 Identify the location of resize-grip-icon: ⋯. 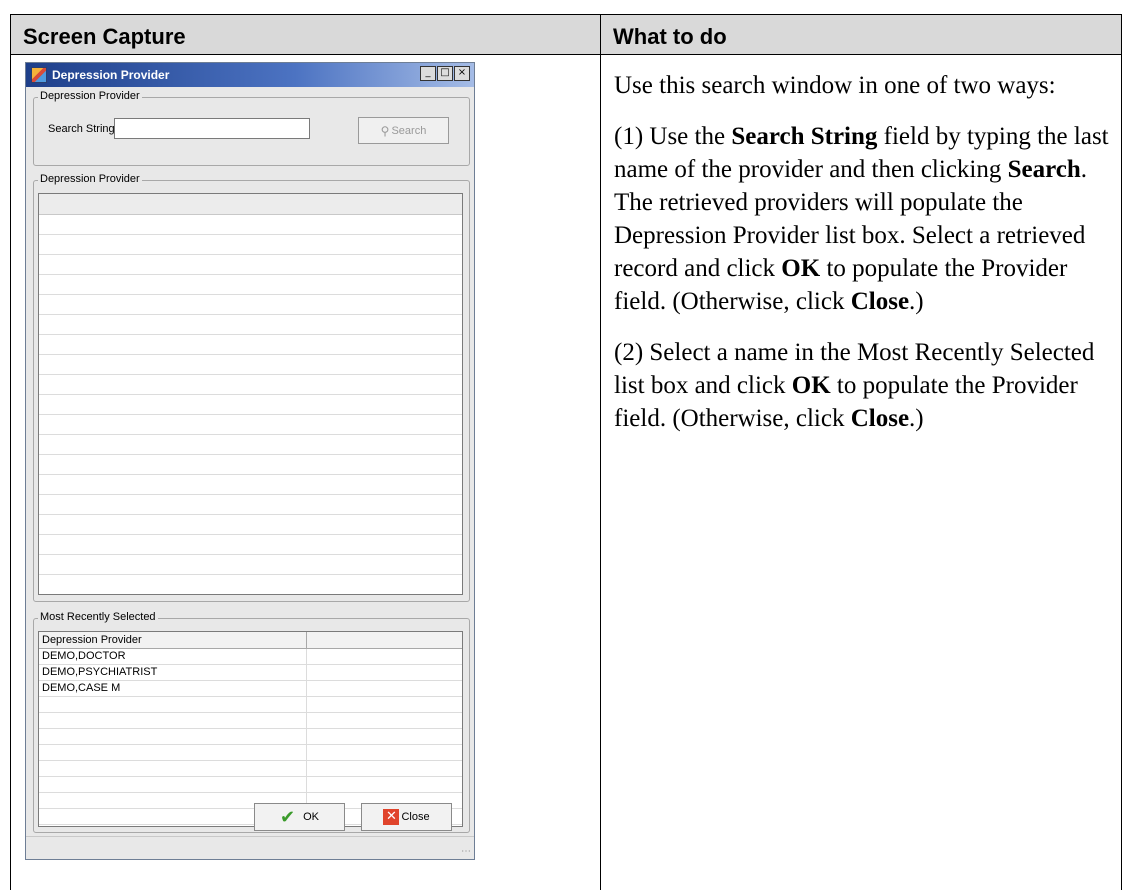
(466, 851).